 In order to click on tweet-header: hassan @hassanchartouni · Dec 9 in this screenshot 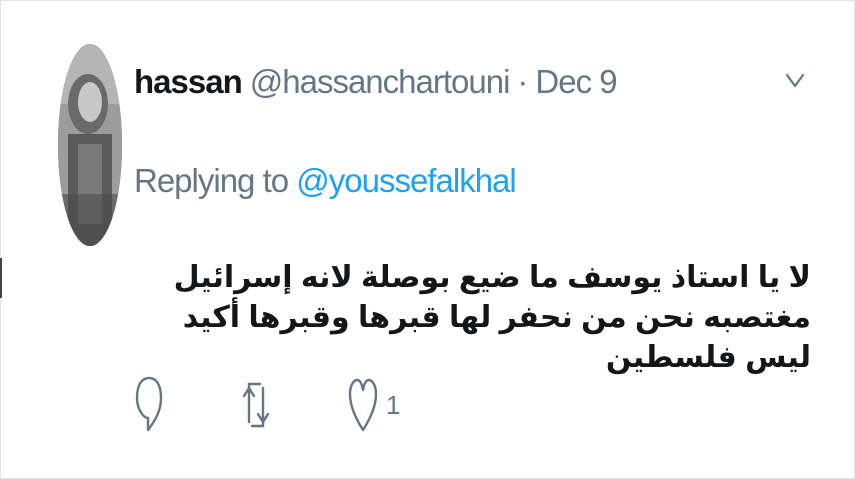, I will do `click(376, 82)`.